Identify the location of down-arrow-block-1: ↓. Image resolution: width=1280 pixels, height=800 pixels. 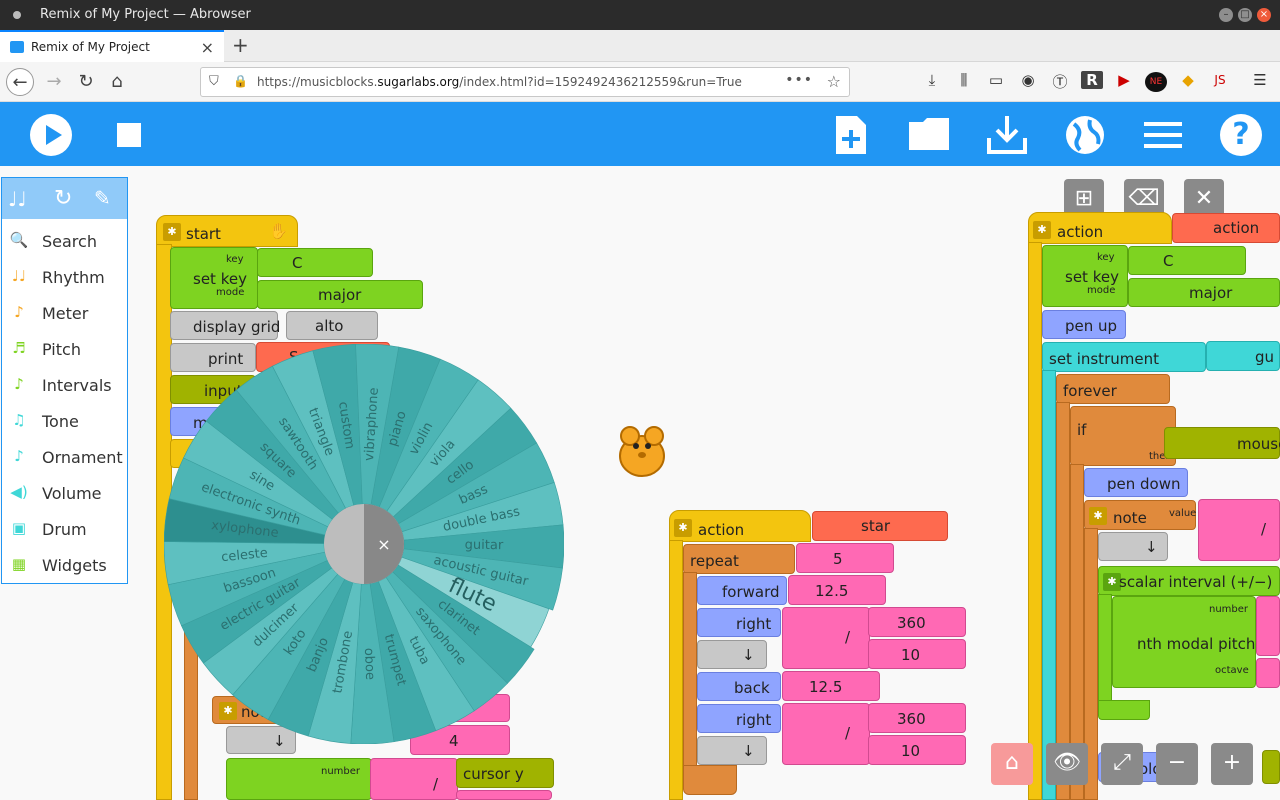
(732, 654).